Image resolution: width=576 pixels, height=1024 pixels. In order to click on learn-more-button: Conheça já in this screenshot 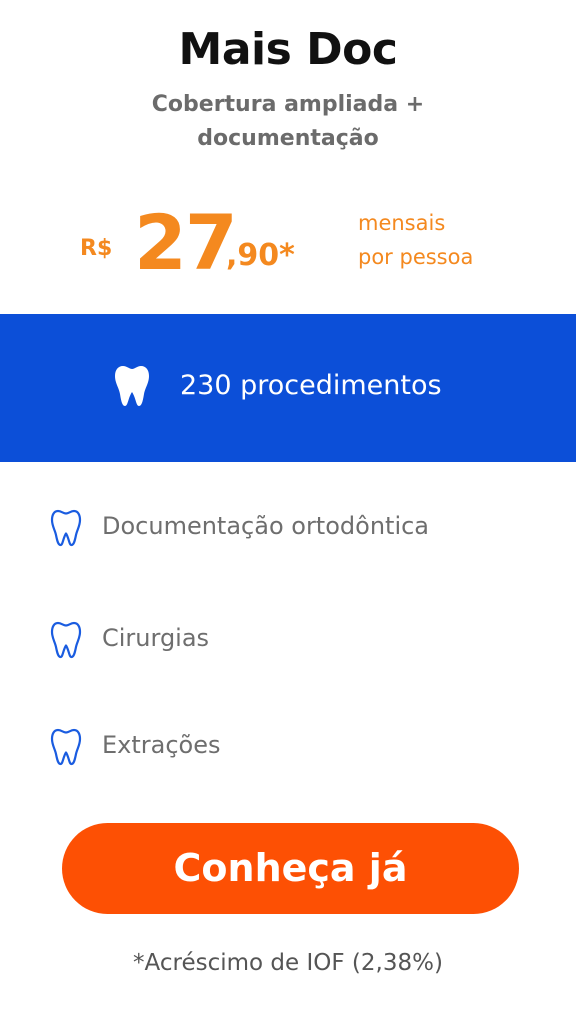, I will do `click(290, 868)`.